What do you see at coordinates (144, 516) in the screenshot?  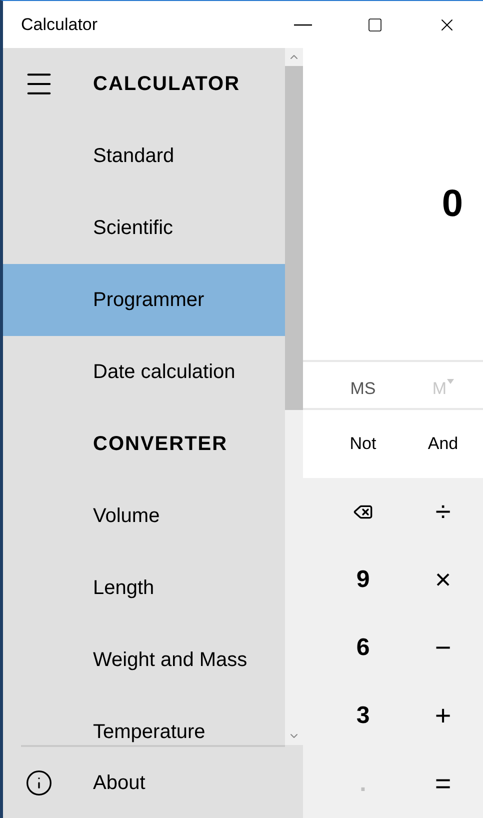 I see `nav-item: Volume` at bounding box center [144, 516].